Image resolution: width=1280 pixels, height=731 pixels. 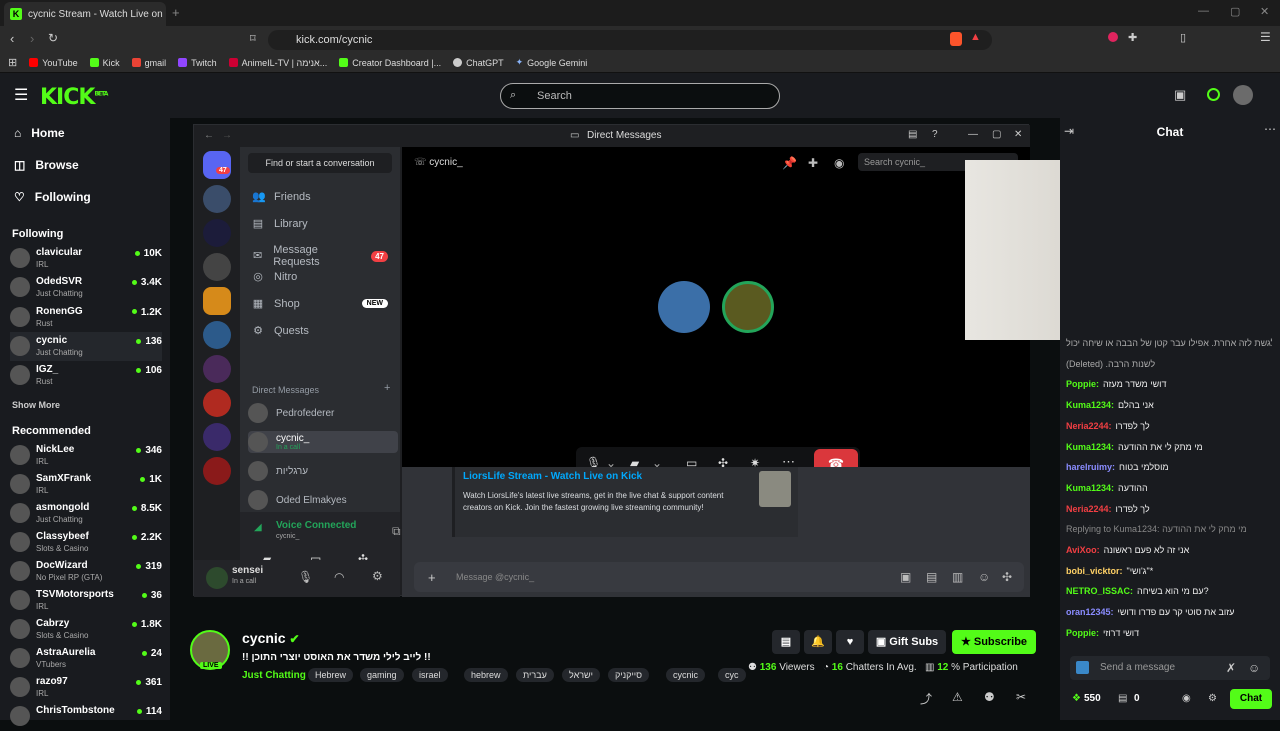 I want to click on kick-logo: KICKBETA, so click(x=74, y=97).